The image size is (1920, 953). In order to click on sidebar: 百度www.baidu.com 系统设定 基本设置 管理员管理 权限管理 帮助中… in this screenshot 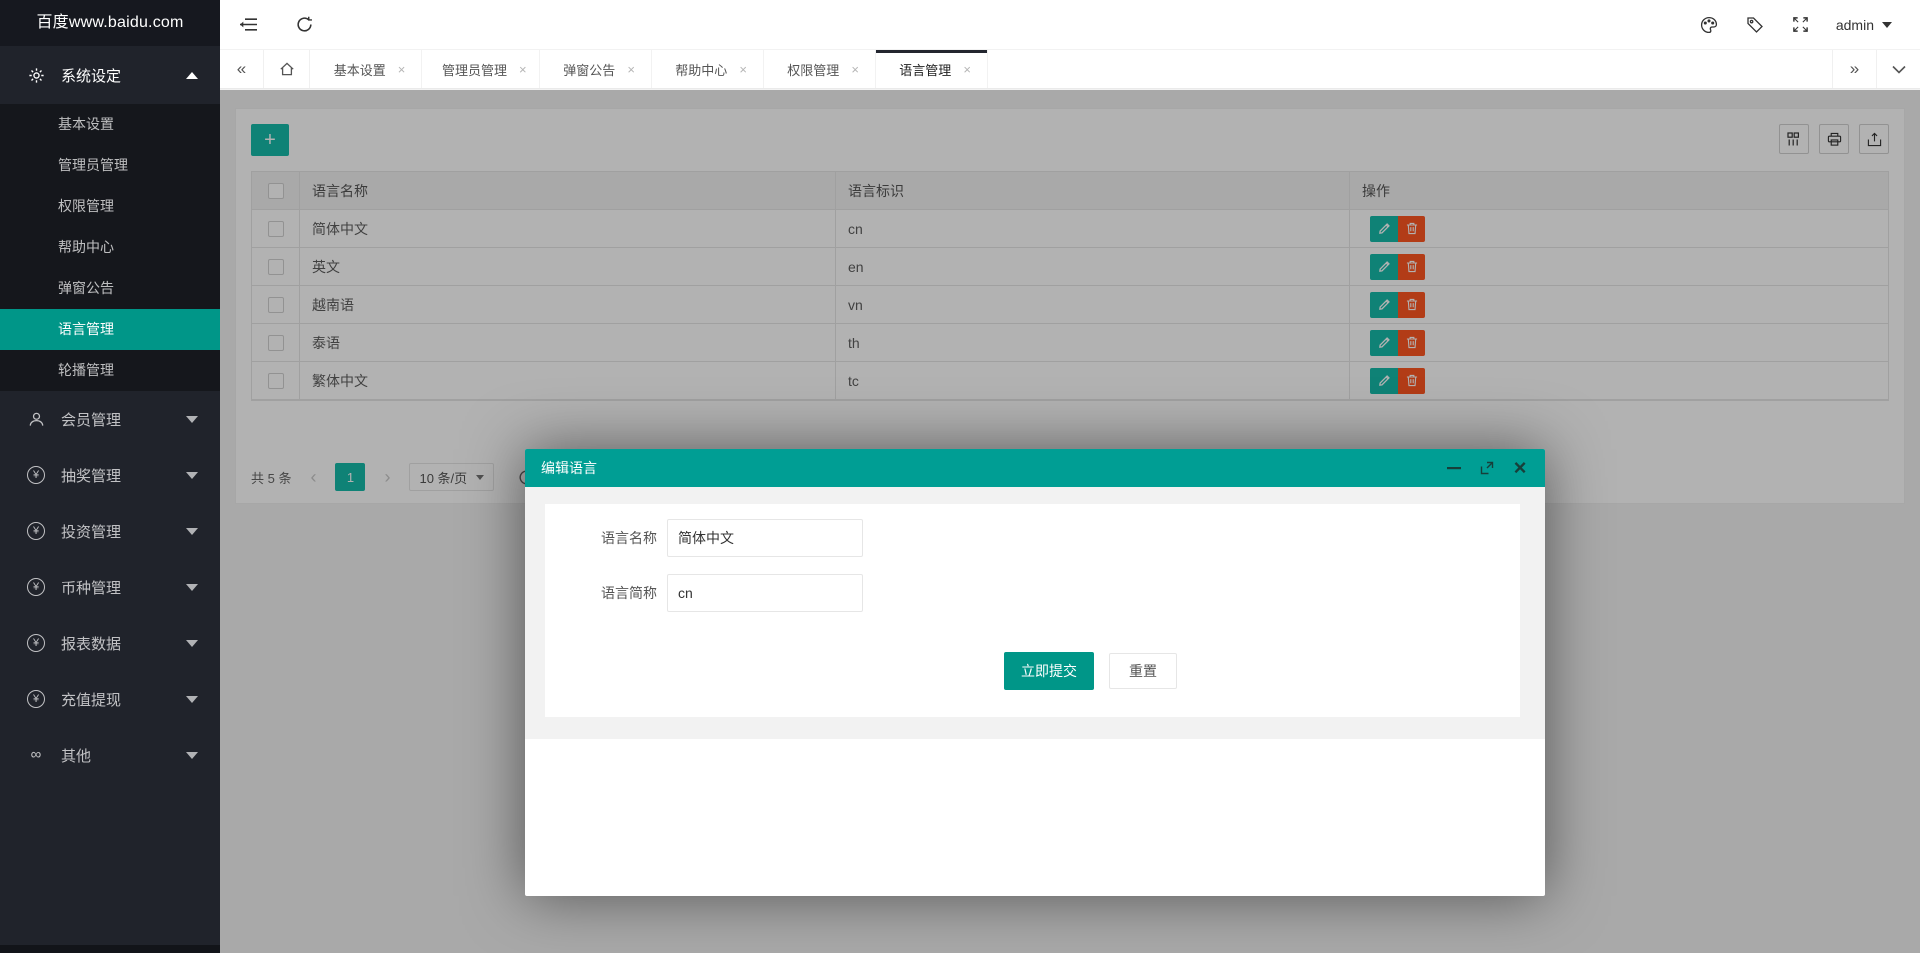, I will do `click(110, 476)`.